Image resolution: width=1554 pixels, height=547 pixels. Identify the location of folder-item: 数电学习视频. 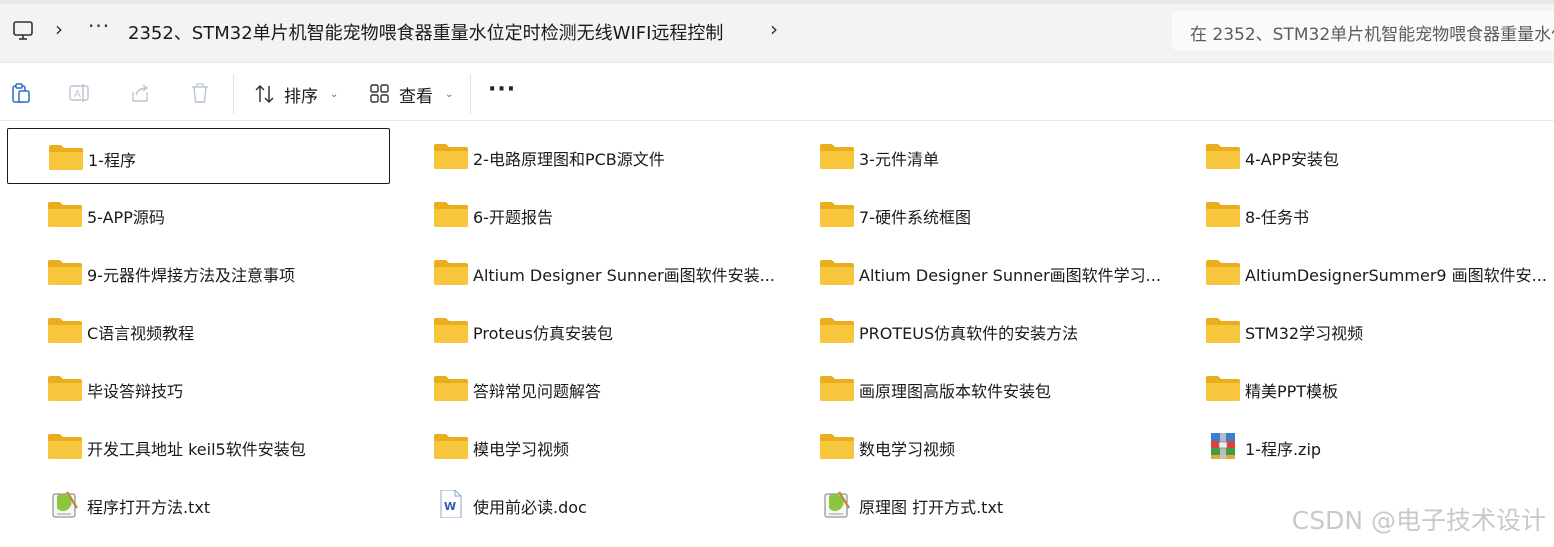
(970, 446).